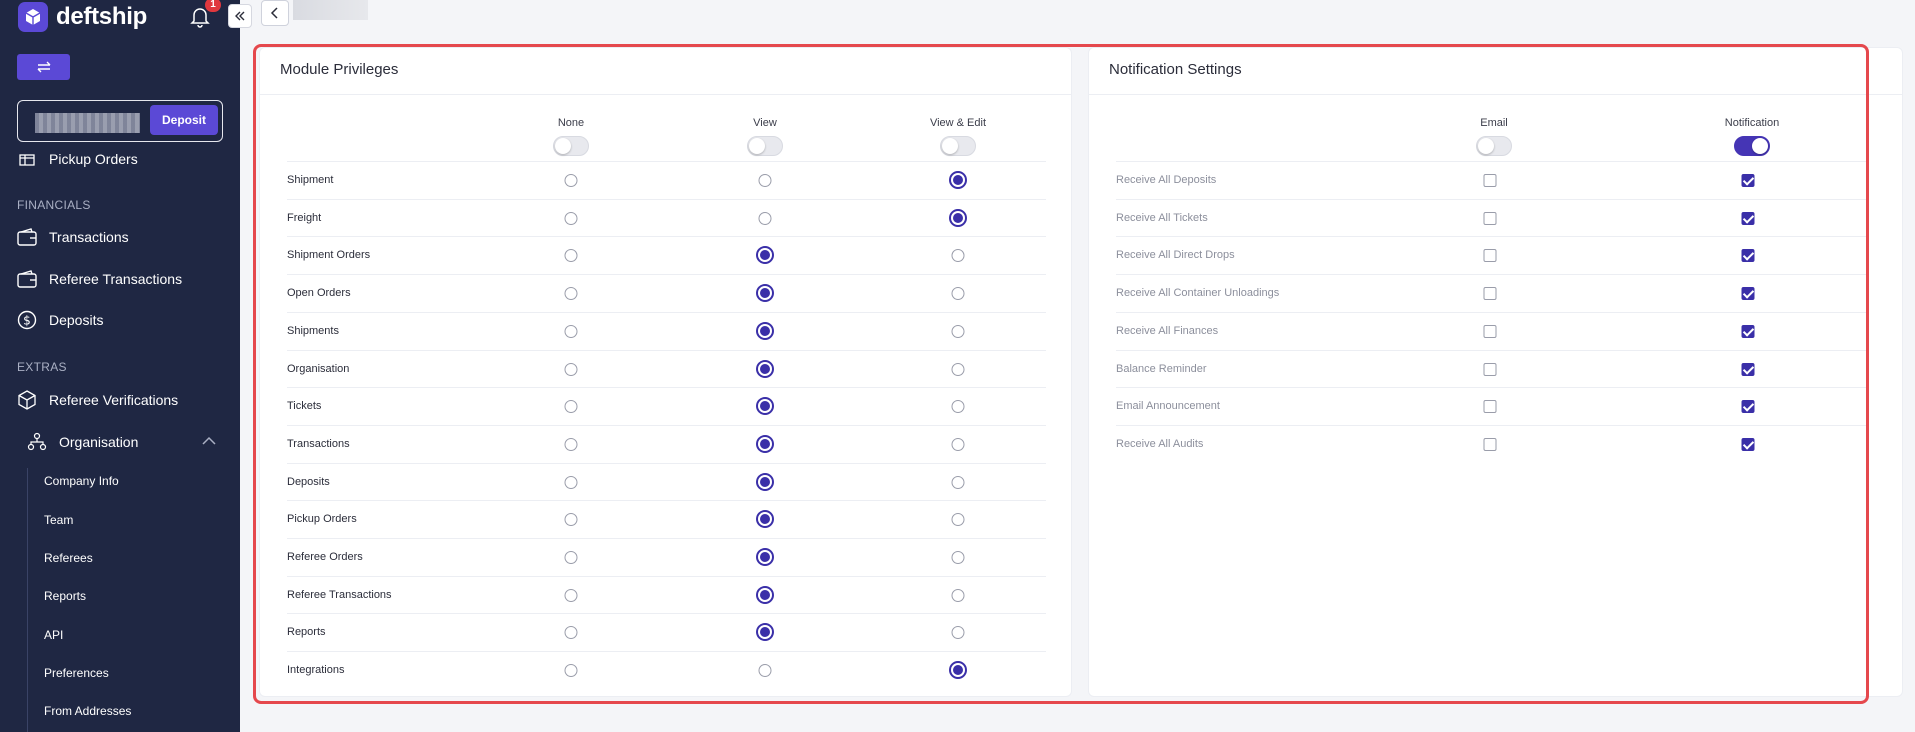 This screenshot has height=732, width=1915. Describe the element at coordinates (1198, 293) in the screenshot. I see `row-label: Receive All Container Unloadings` at that location.